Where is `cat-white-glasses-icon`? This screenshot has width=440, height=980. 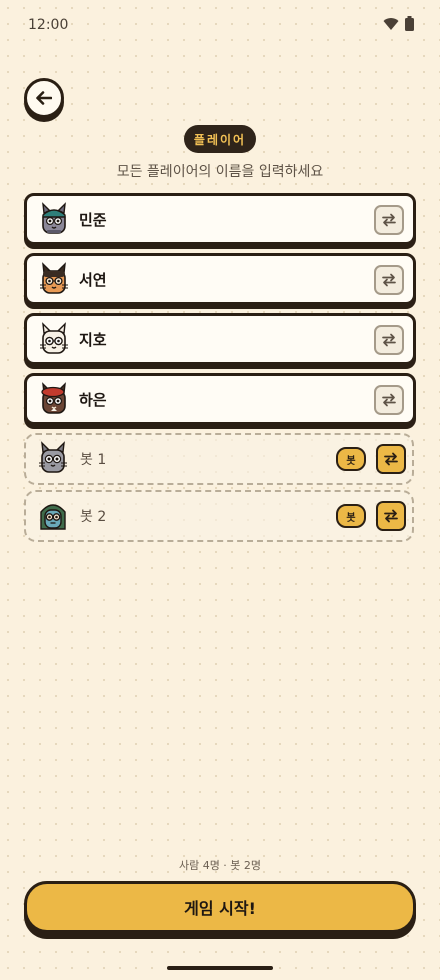 cat-white-glasses-icon is located at coordinates (54, 338).